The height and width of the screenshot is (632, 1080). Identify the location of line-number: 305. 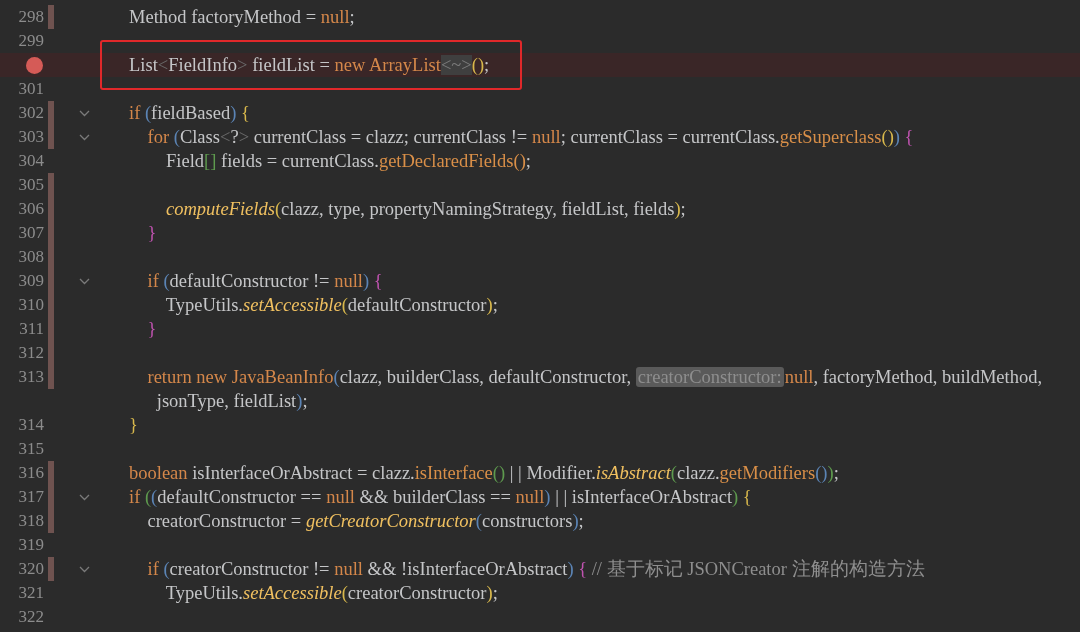
(31, 185).